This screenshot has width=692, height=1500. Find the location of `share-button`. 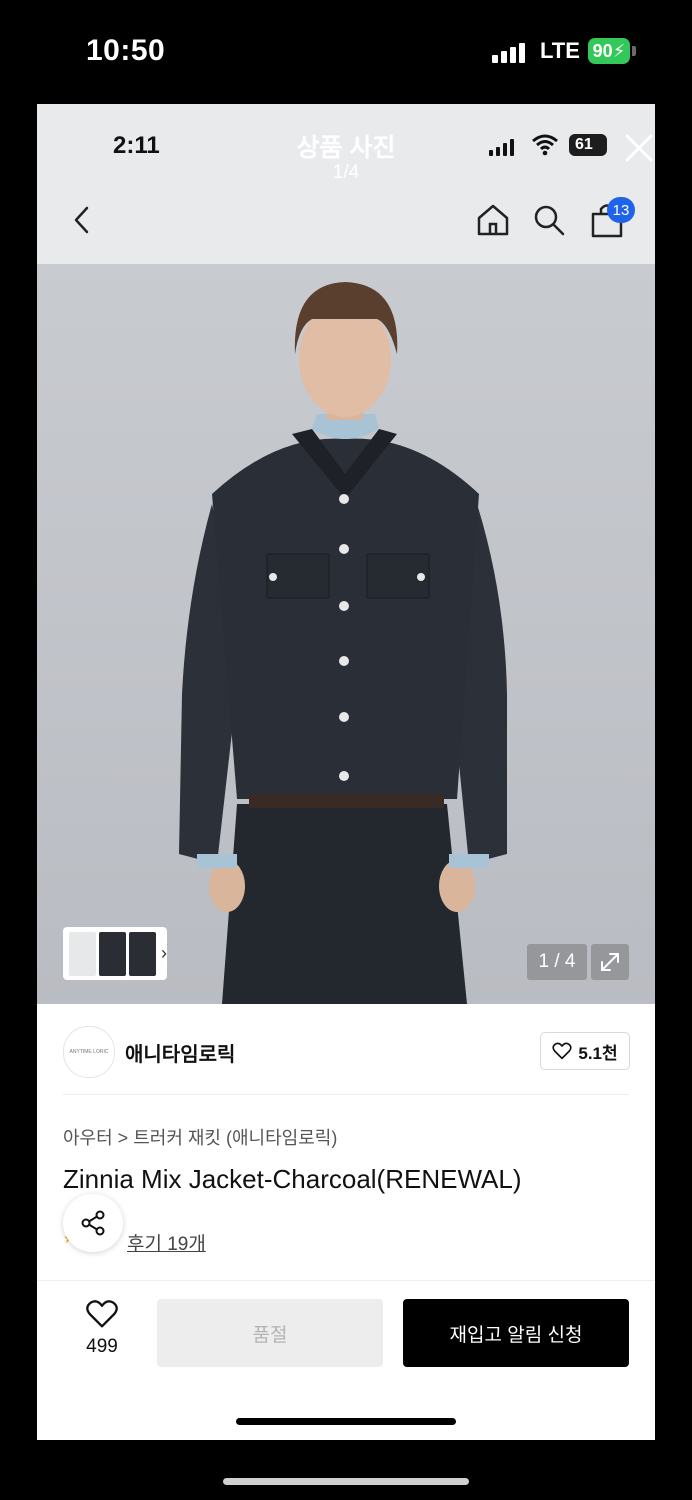

share-button is located at coordinates (93, 1223).